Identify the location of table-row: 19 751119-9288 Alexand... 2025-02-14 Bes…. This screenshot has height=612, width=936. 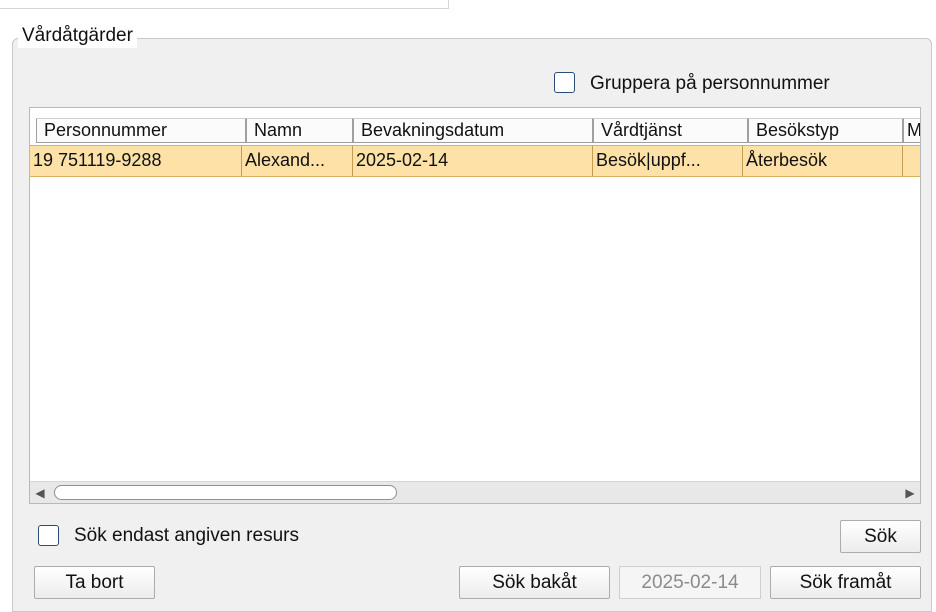
(475, 161).